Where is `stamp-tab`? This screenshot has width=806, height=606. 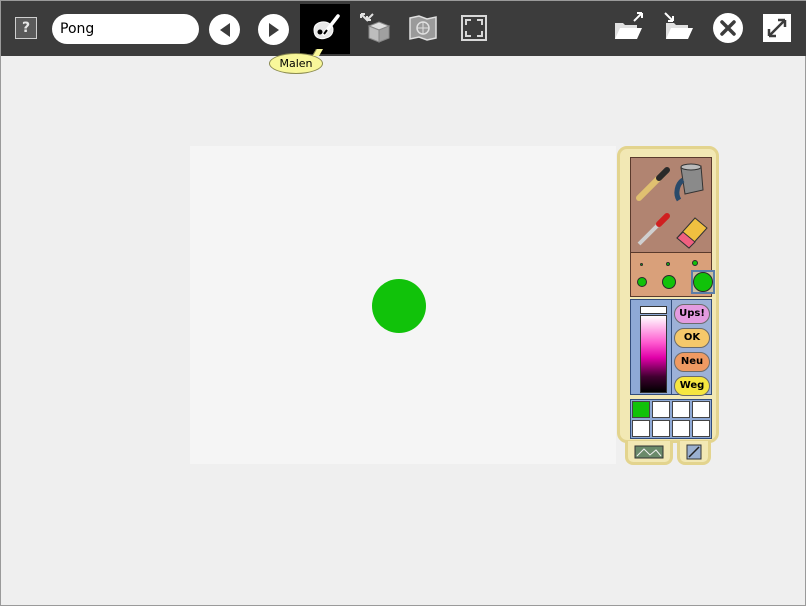
stamp-tab is located at coordinates (649, 453).